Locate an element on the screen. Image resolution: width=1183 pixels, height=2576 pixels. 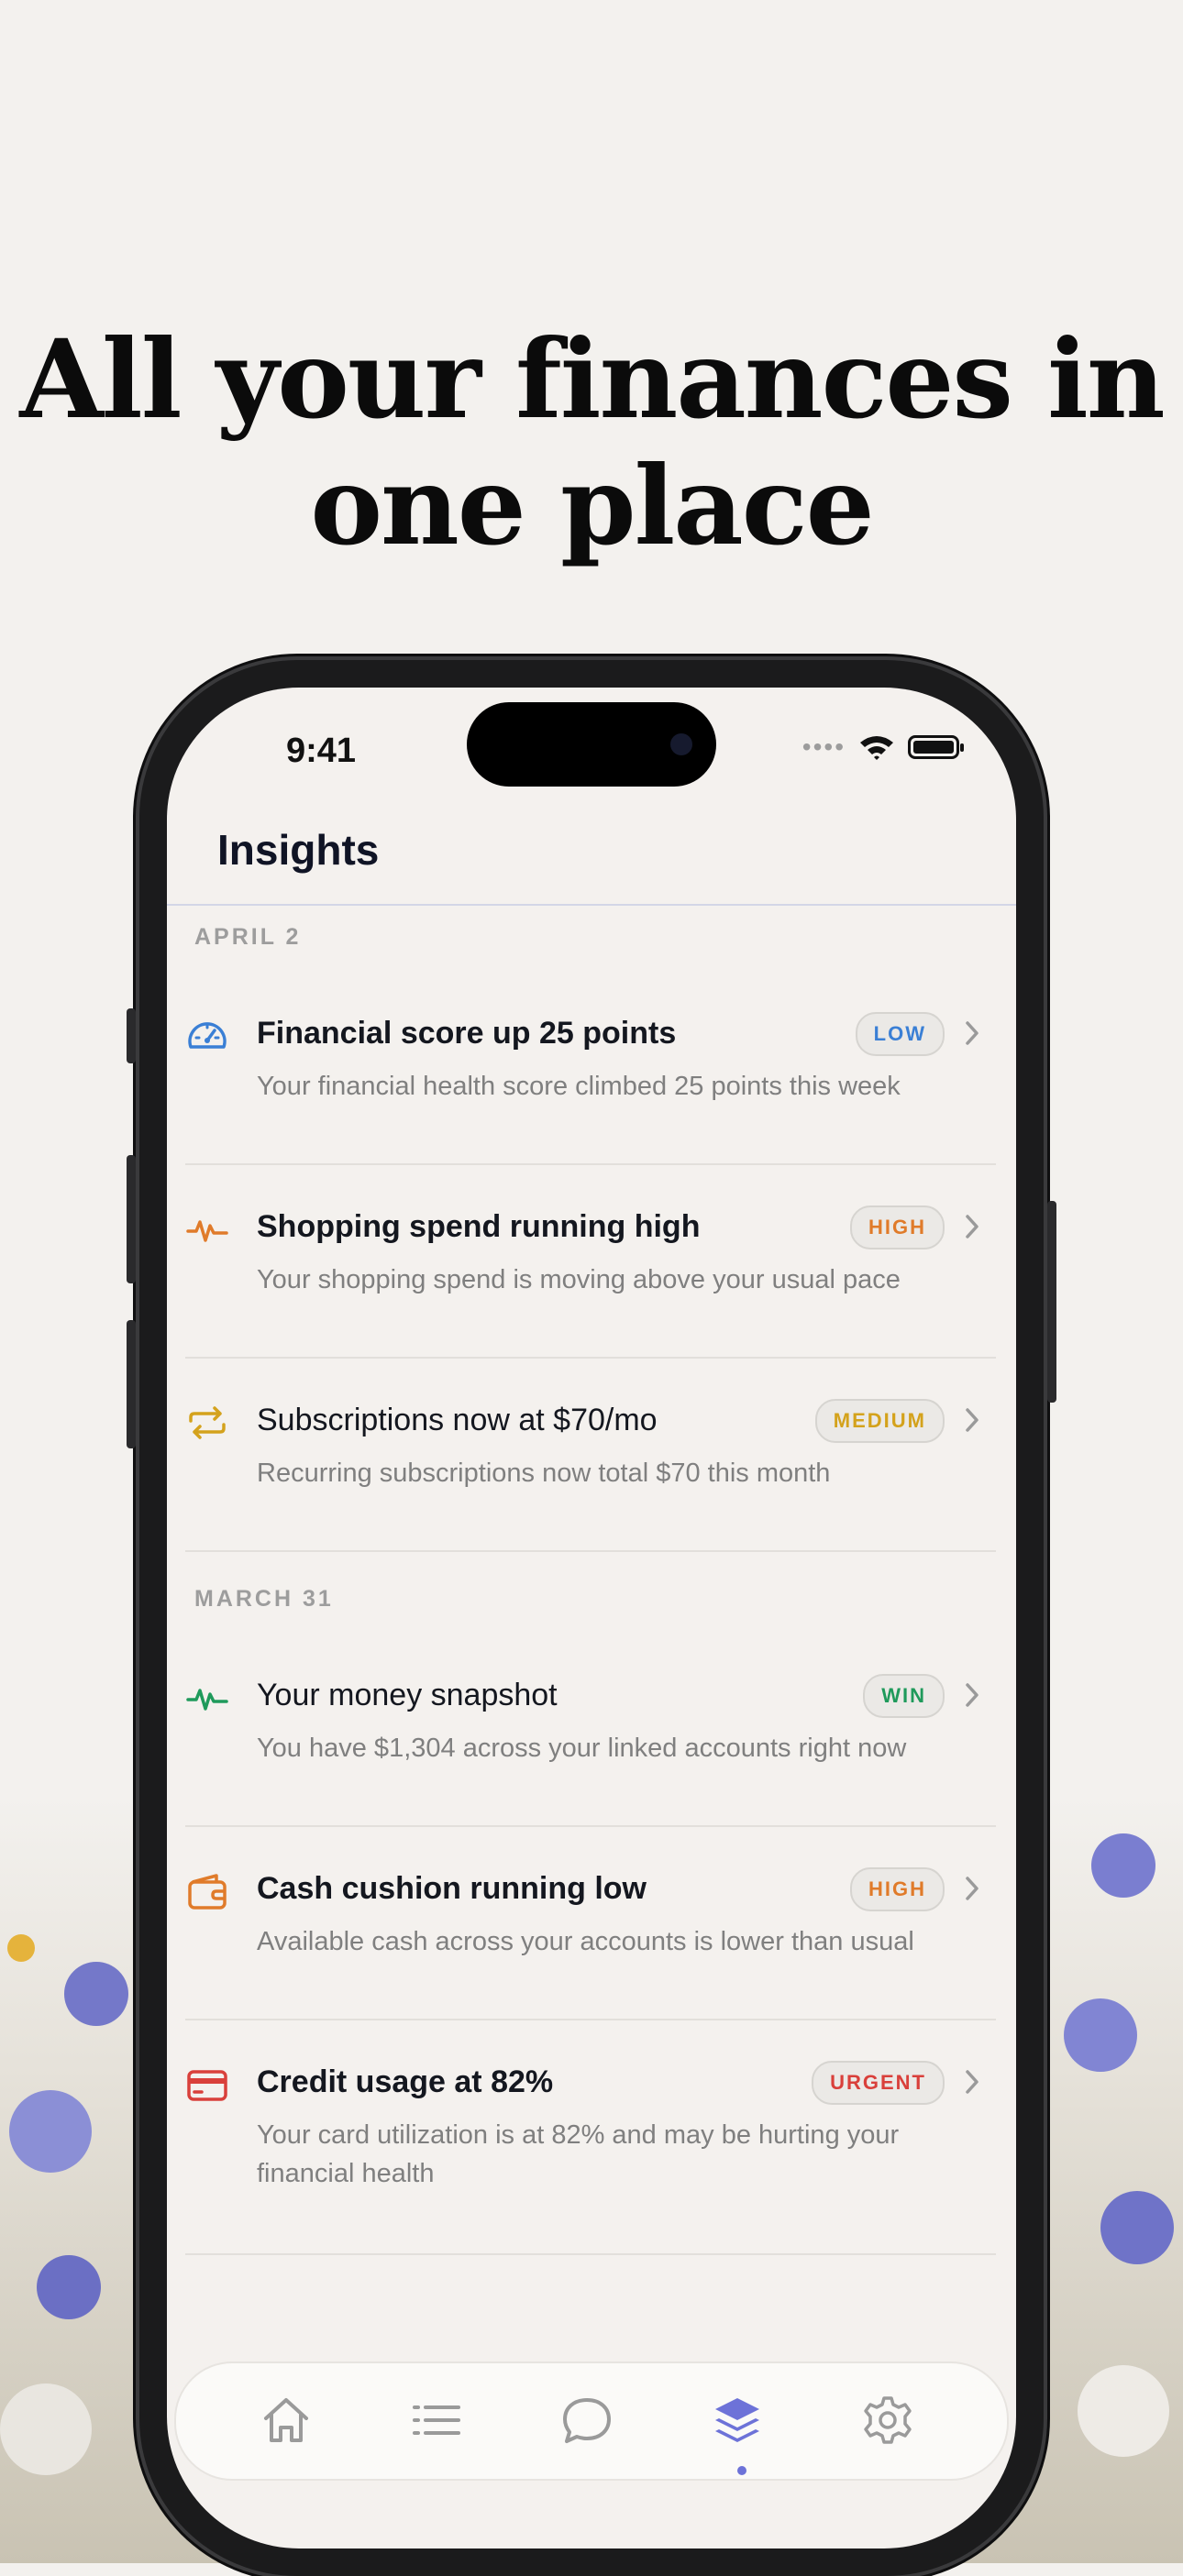
priority-badge: MEDIUM is located at coordinates (879, 1421).